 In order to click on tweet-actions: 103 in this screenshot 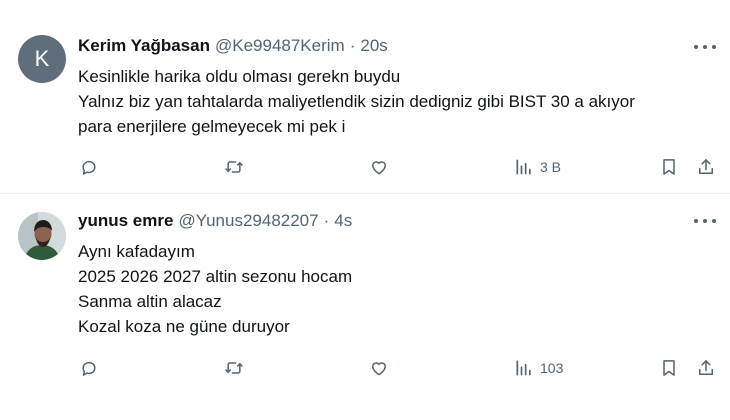, I will do `click(365, 368)`.